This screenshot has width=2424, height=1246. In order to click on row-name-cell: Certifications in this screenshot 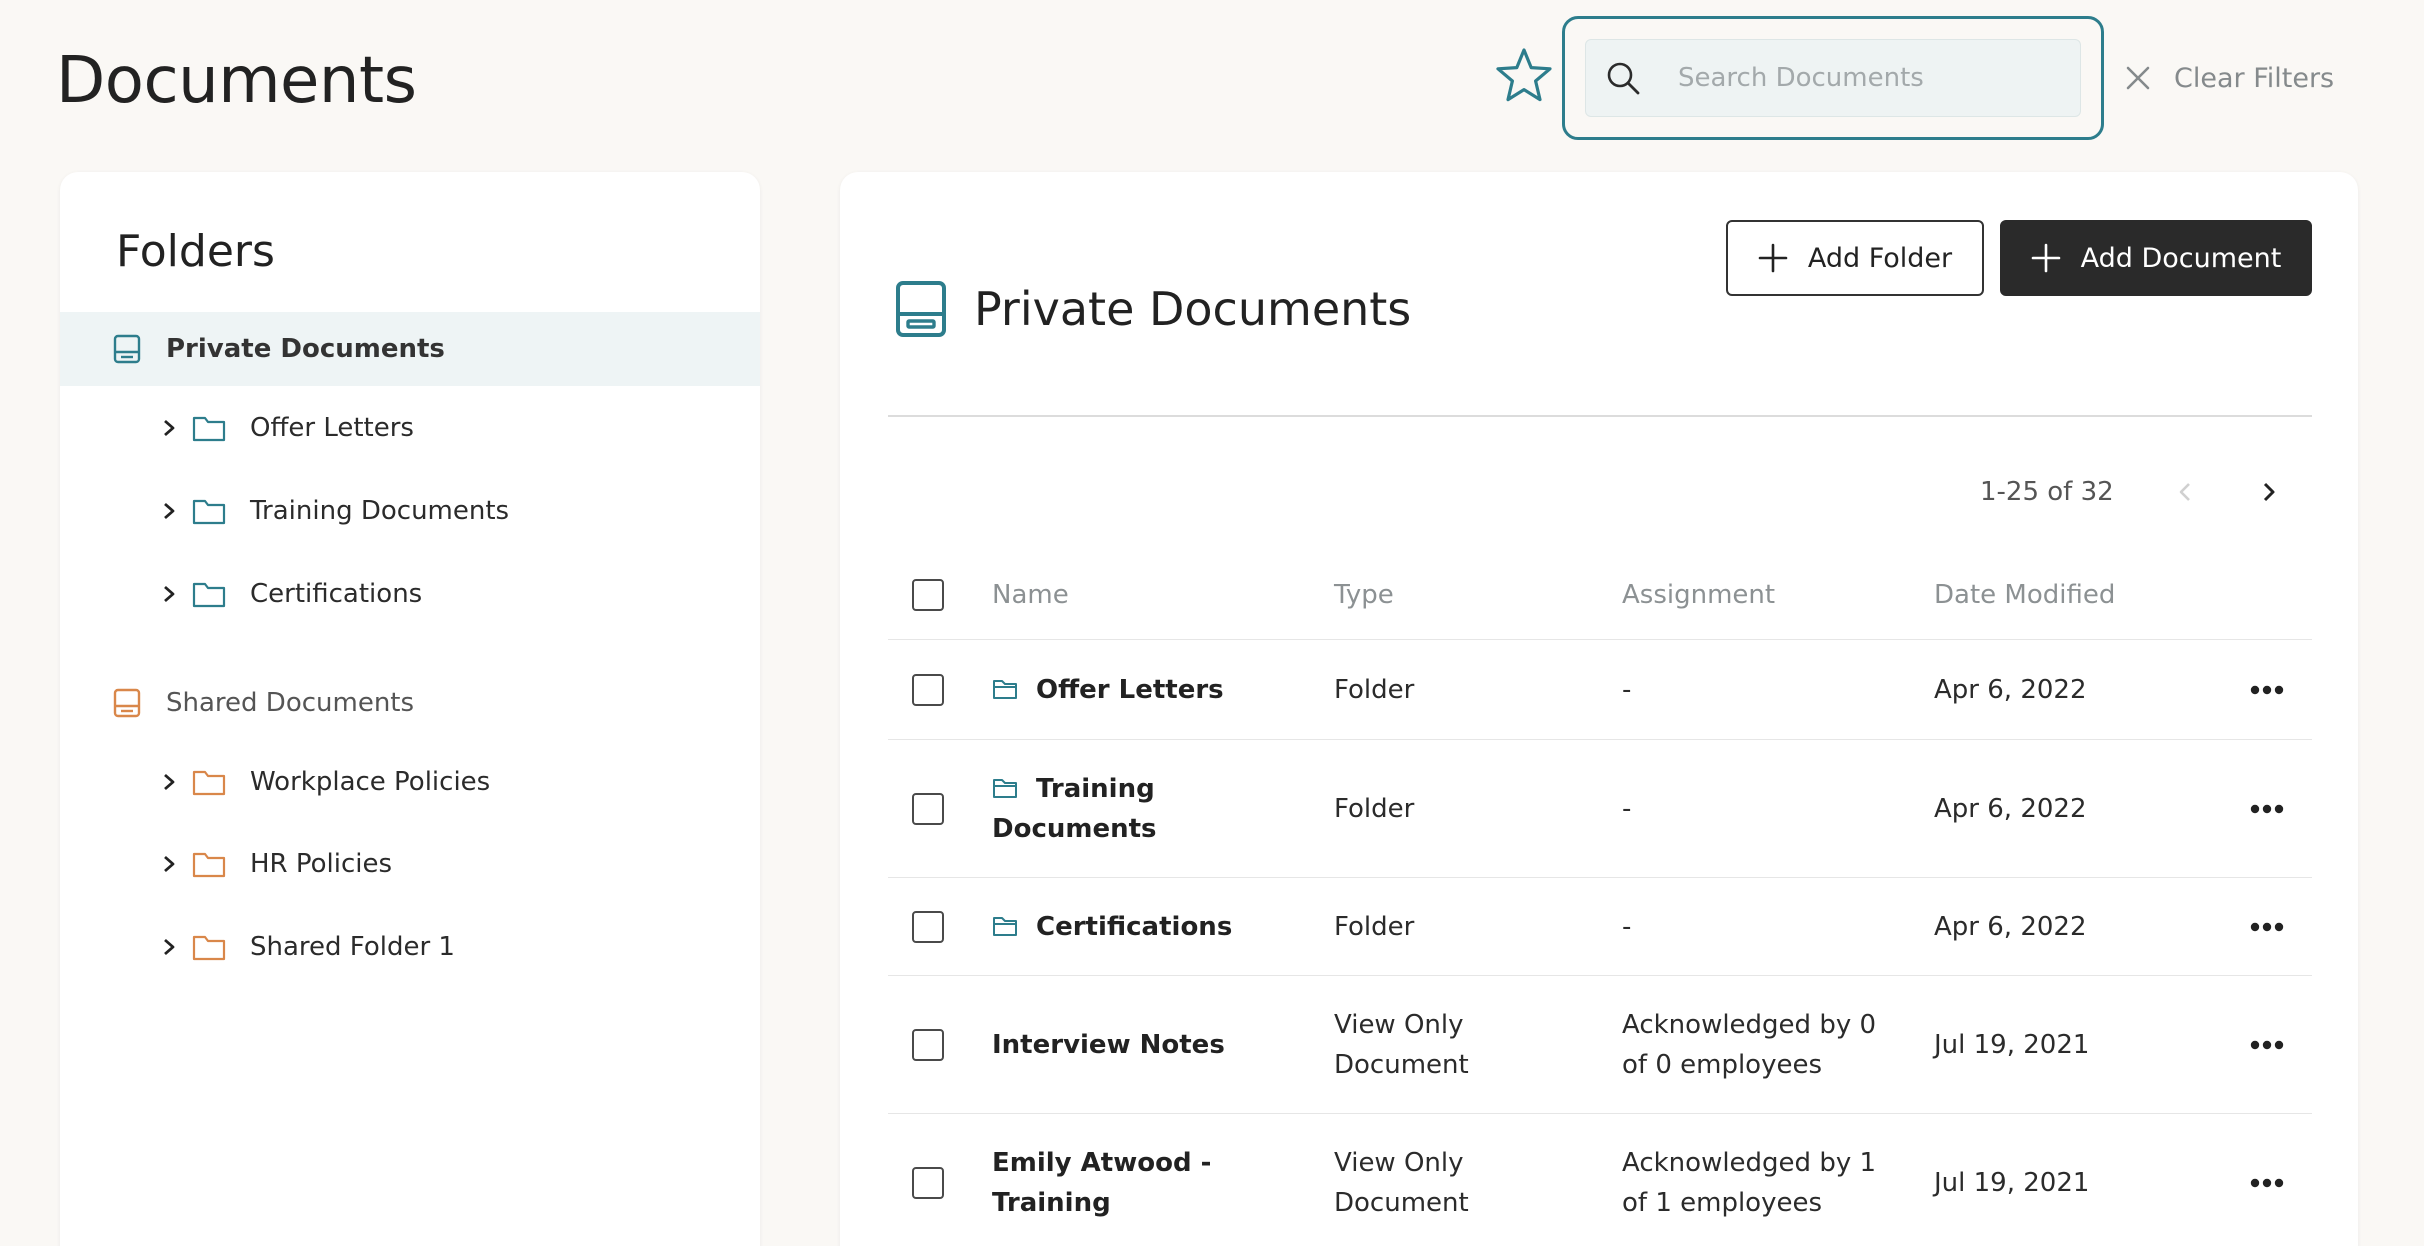, I will do `click(1157, 926)`.